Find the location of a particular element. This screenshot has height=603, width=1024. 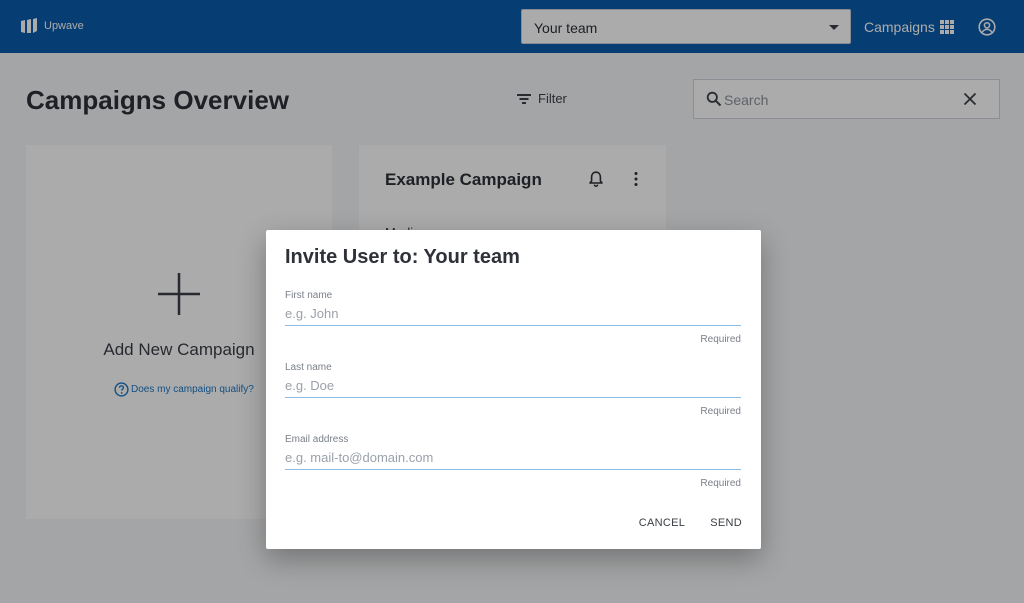

dialog-actions: CANCEL SEND is located at coordinates (690, 523).